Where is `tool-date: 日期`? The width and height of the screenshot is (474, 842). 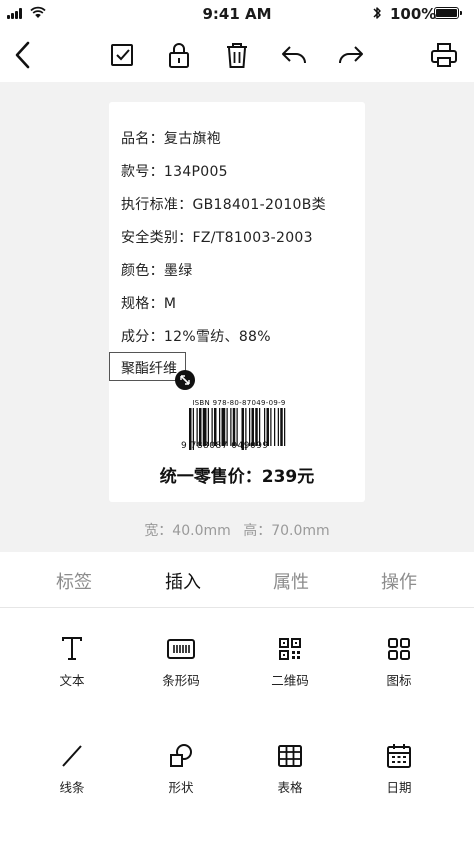
tool-date: 日期 is located at coordinates (399, 767).